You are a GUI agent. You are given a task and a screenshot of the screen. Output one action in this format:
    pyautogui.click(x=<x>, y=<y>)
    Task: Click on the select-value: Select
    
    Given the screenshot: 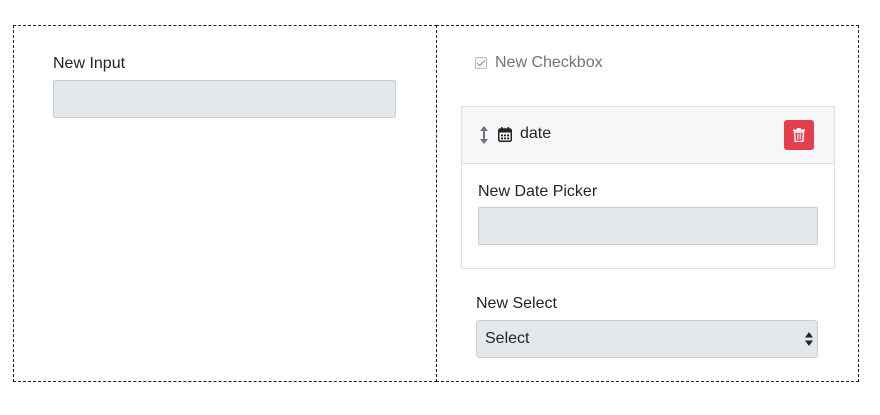 What is the action you would take?
    pyautogui.click(x=507, y=338)
    